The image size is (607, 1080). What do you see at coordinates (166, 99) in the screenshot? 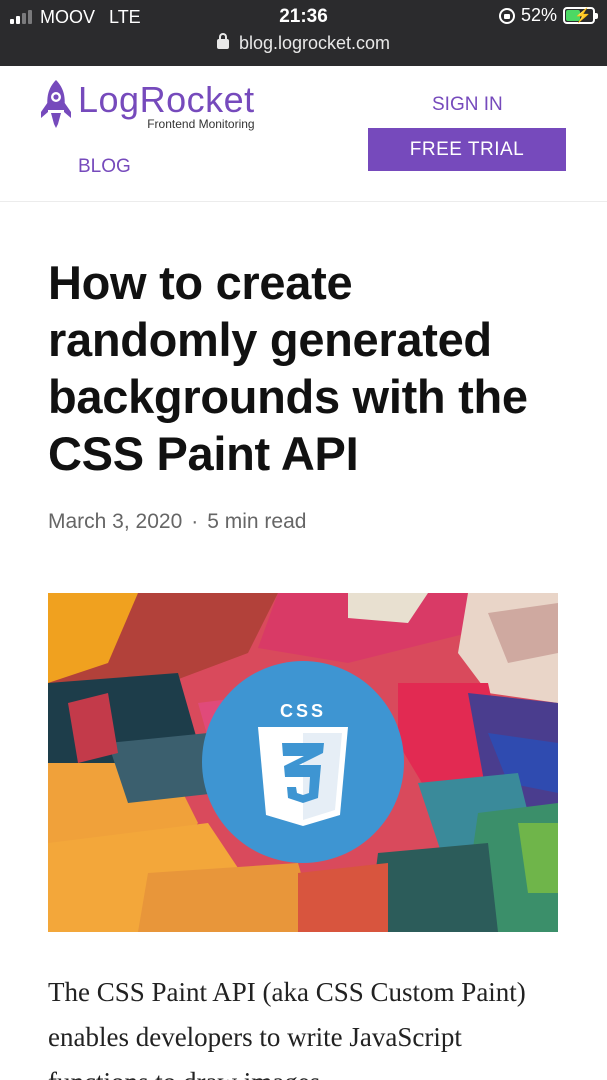
I see `logo-text: LogRocket` at bounding box center [166, 99].